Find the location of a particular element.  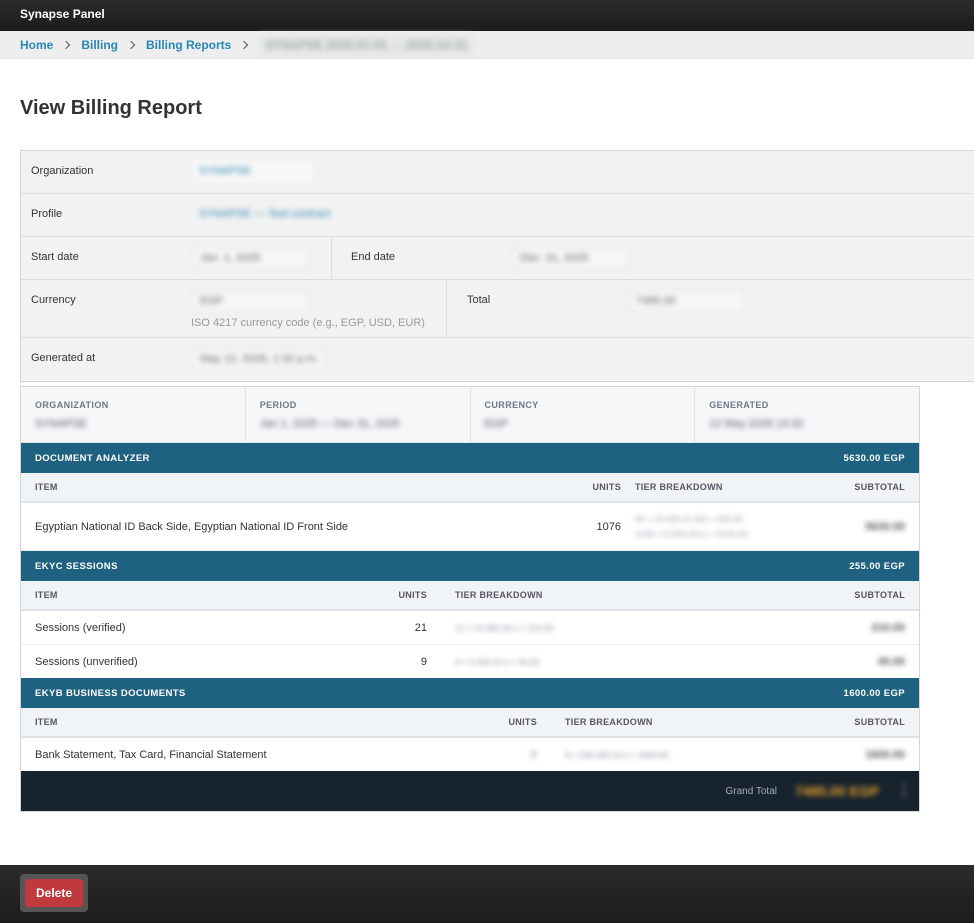

total-label: Total is located at coordinates (479, 300).